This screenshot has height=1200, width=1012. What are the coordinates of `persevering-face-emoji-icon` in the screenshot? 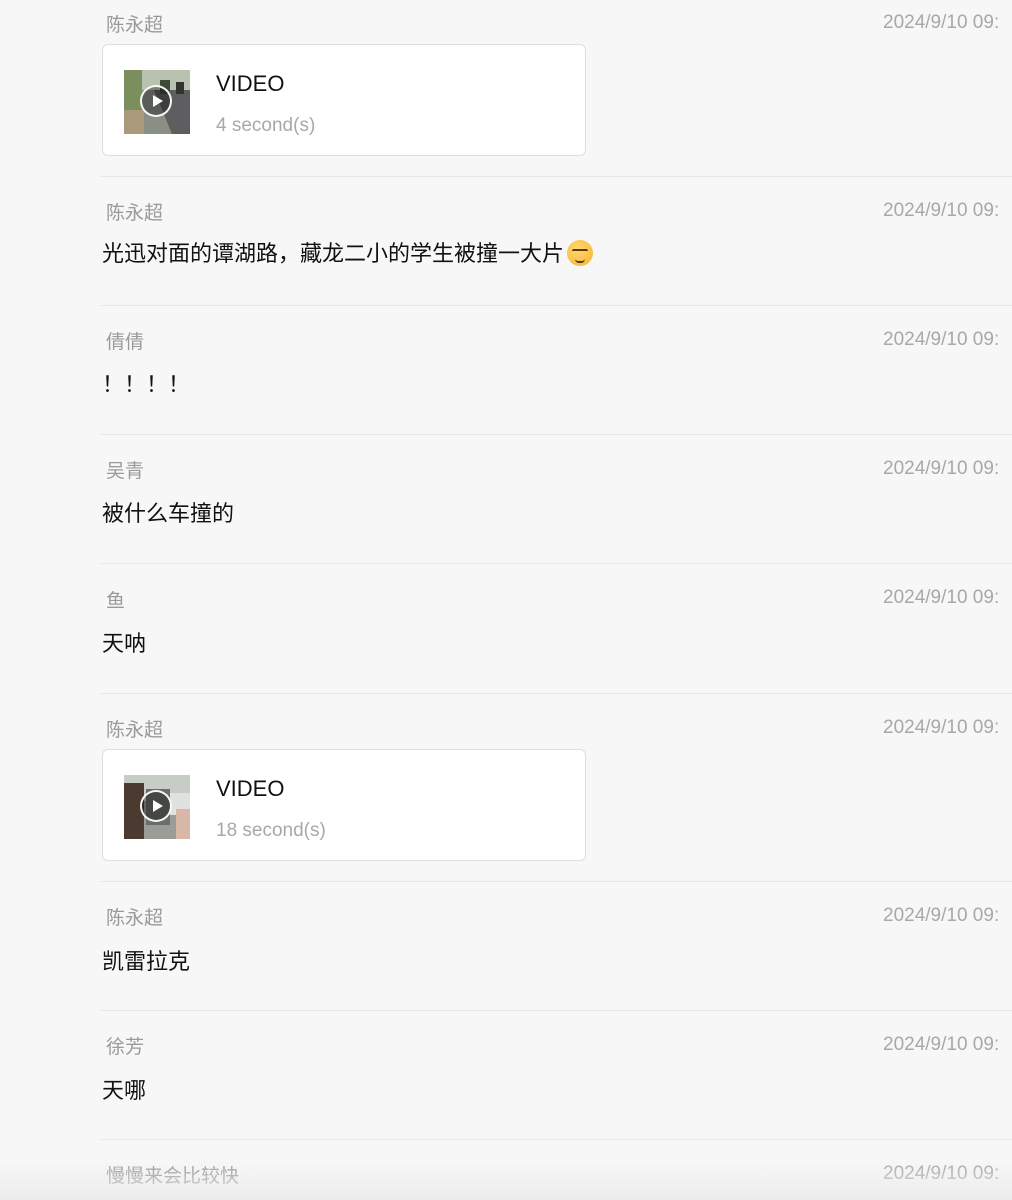 It's located at (580, 253).